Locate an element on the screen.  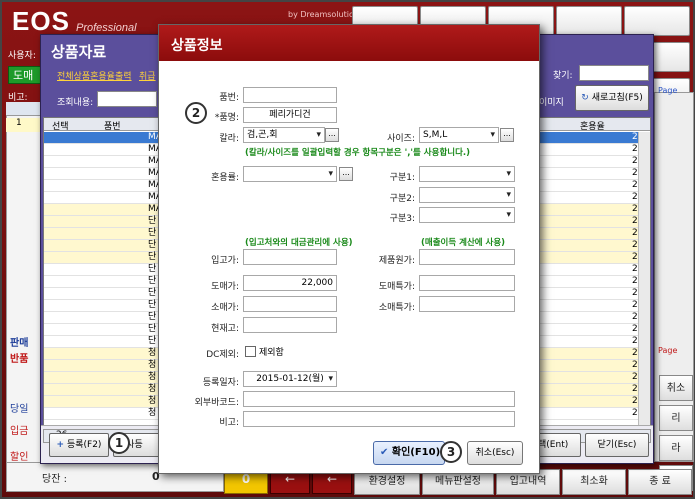
callout-badge-1: 1 is located at coordinates (119, 443).